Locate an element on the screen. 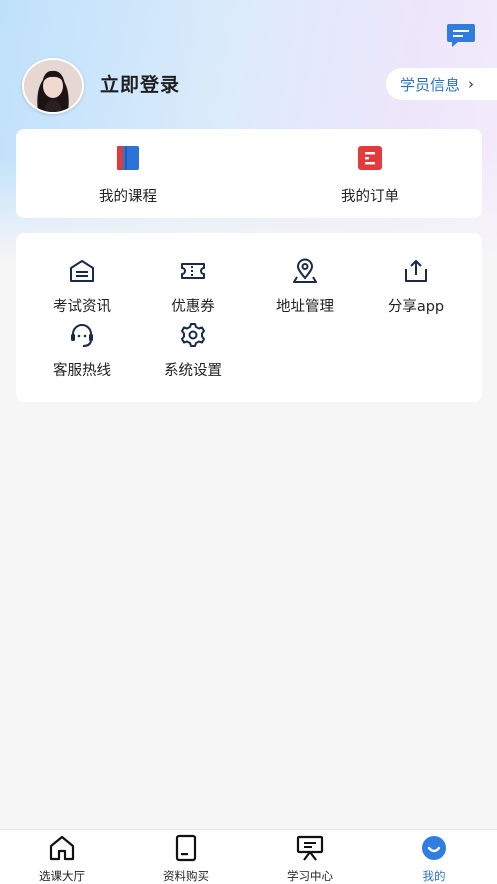  avatar is located at coordinates (53, 86).